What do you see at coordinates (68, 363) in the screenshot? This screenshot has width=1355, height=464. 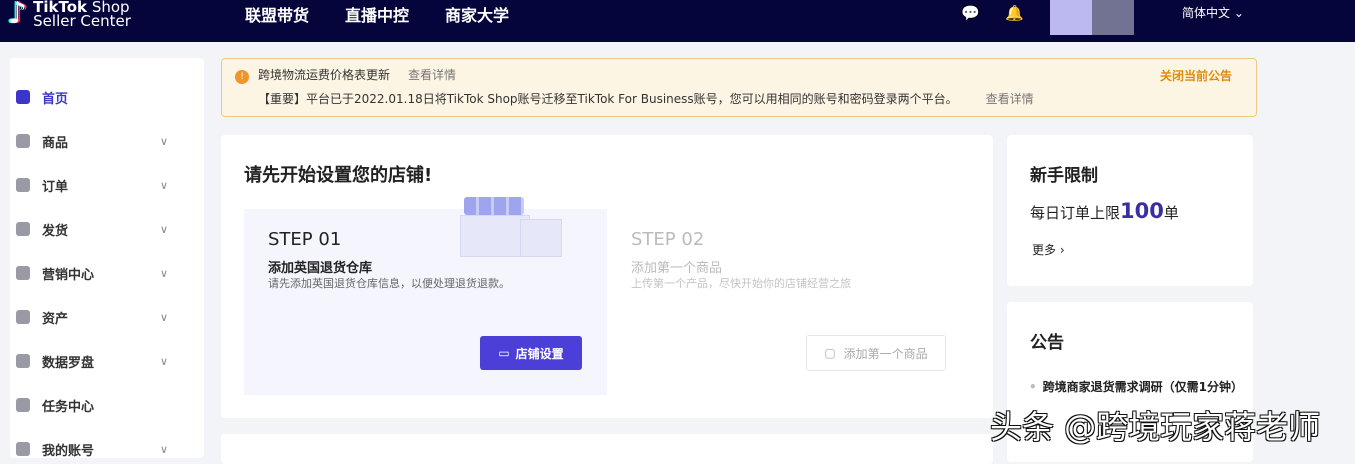 I see `sidebar-item-label: 数据罗盘` at bounding box center [68, 363].